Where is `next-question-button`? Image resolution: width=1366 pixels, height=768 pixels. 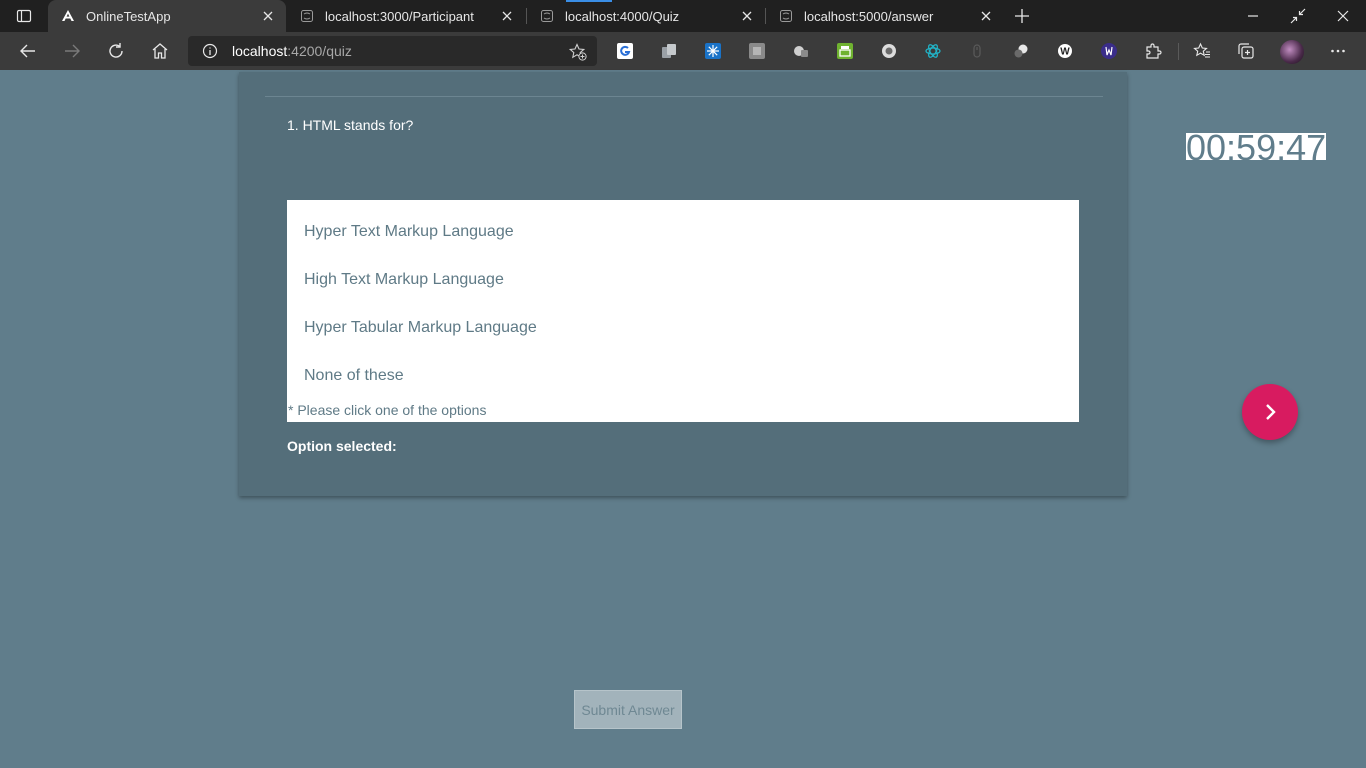
next-question-button is located at coordinates (1270, 412).